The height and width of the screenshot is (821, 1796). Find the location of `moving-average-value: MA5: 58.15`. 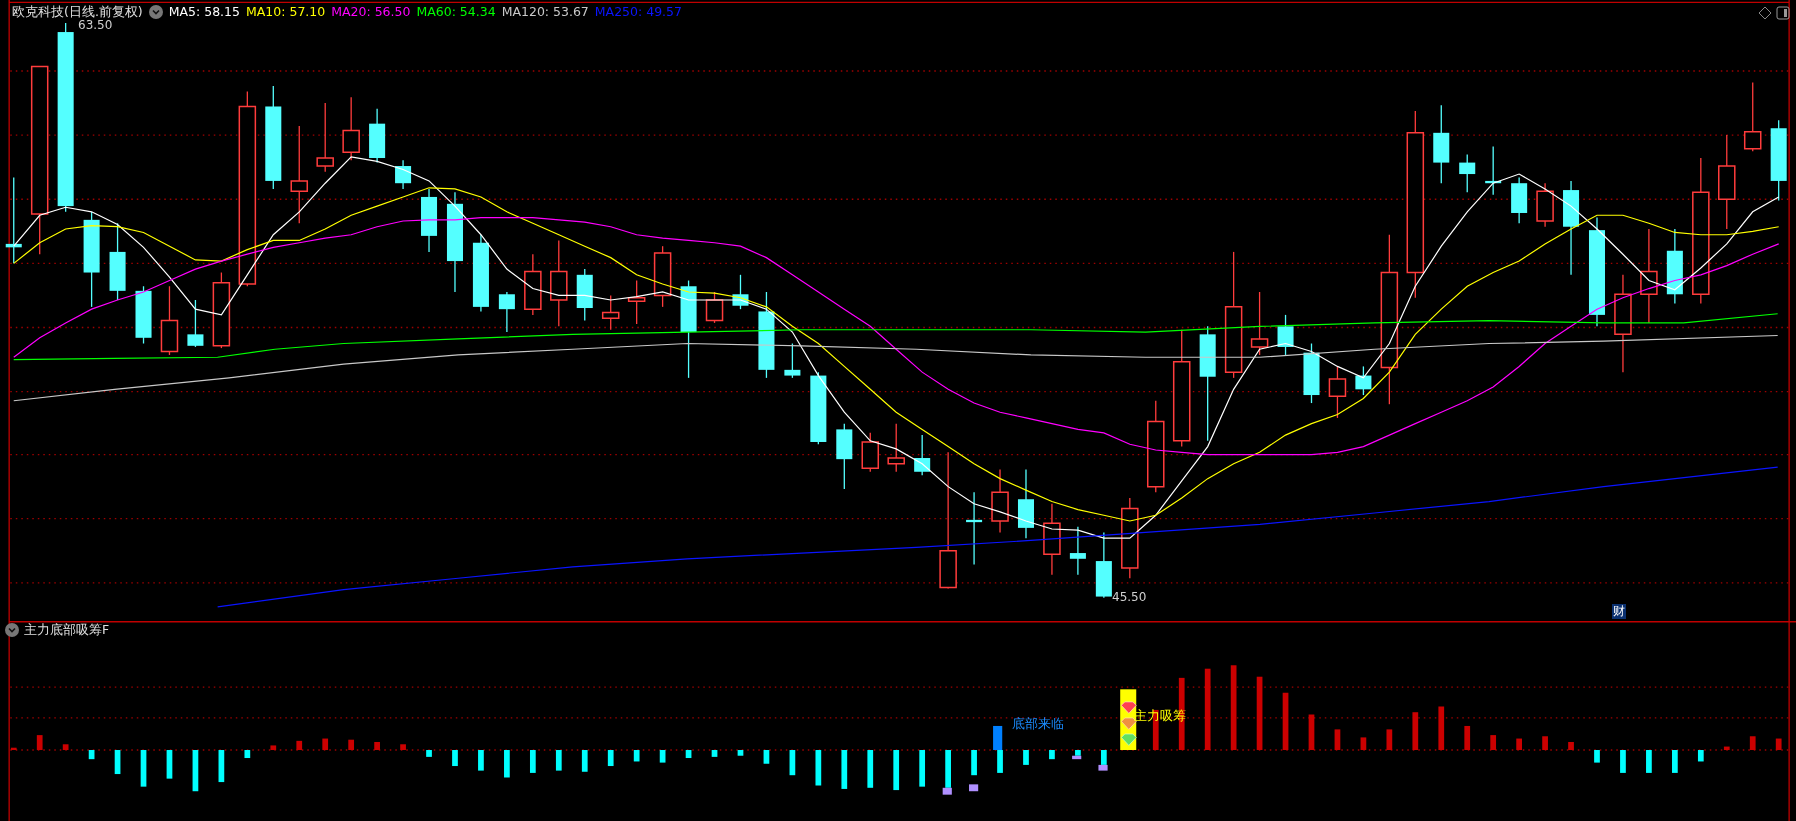

moving-average-value: MA5: 58.15 is located at coordinates (204, 12).